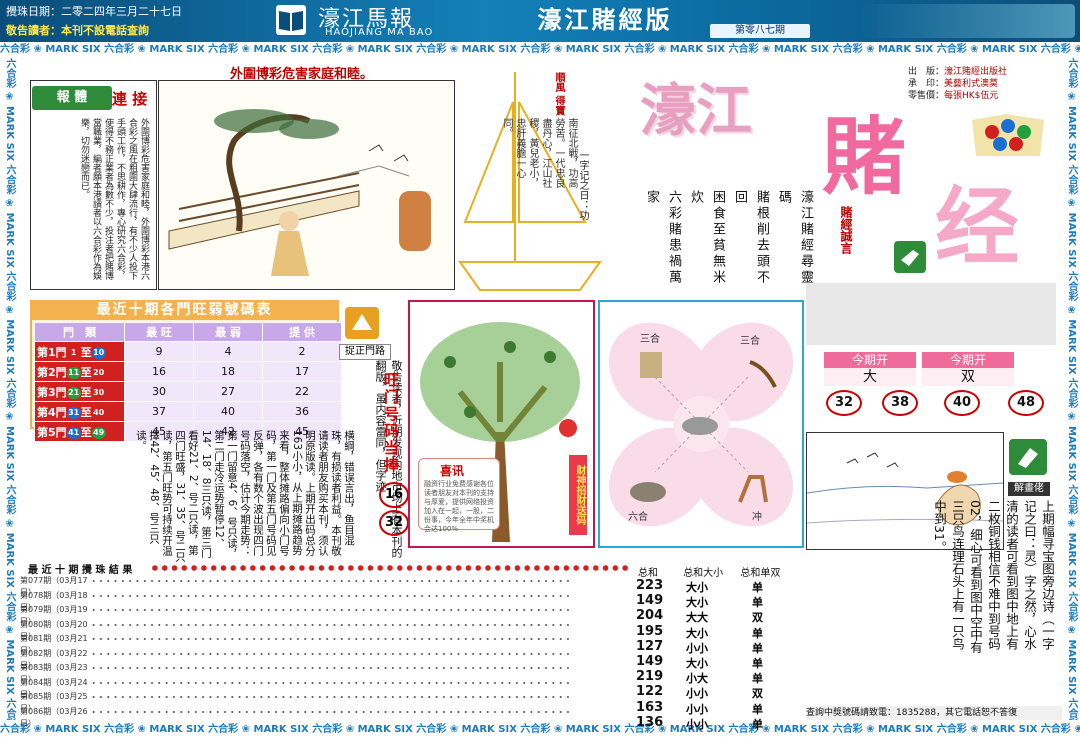 The image size is (1080, 740). I want to click on weak-cell: 18, so click(228, 371).